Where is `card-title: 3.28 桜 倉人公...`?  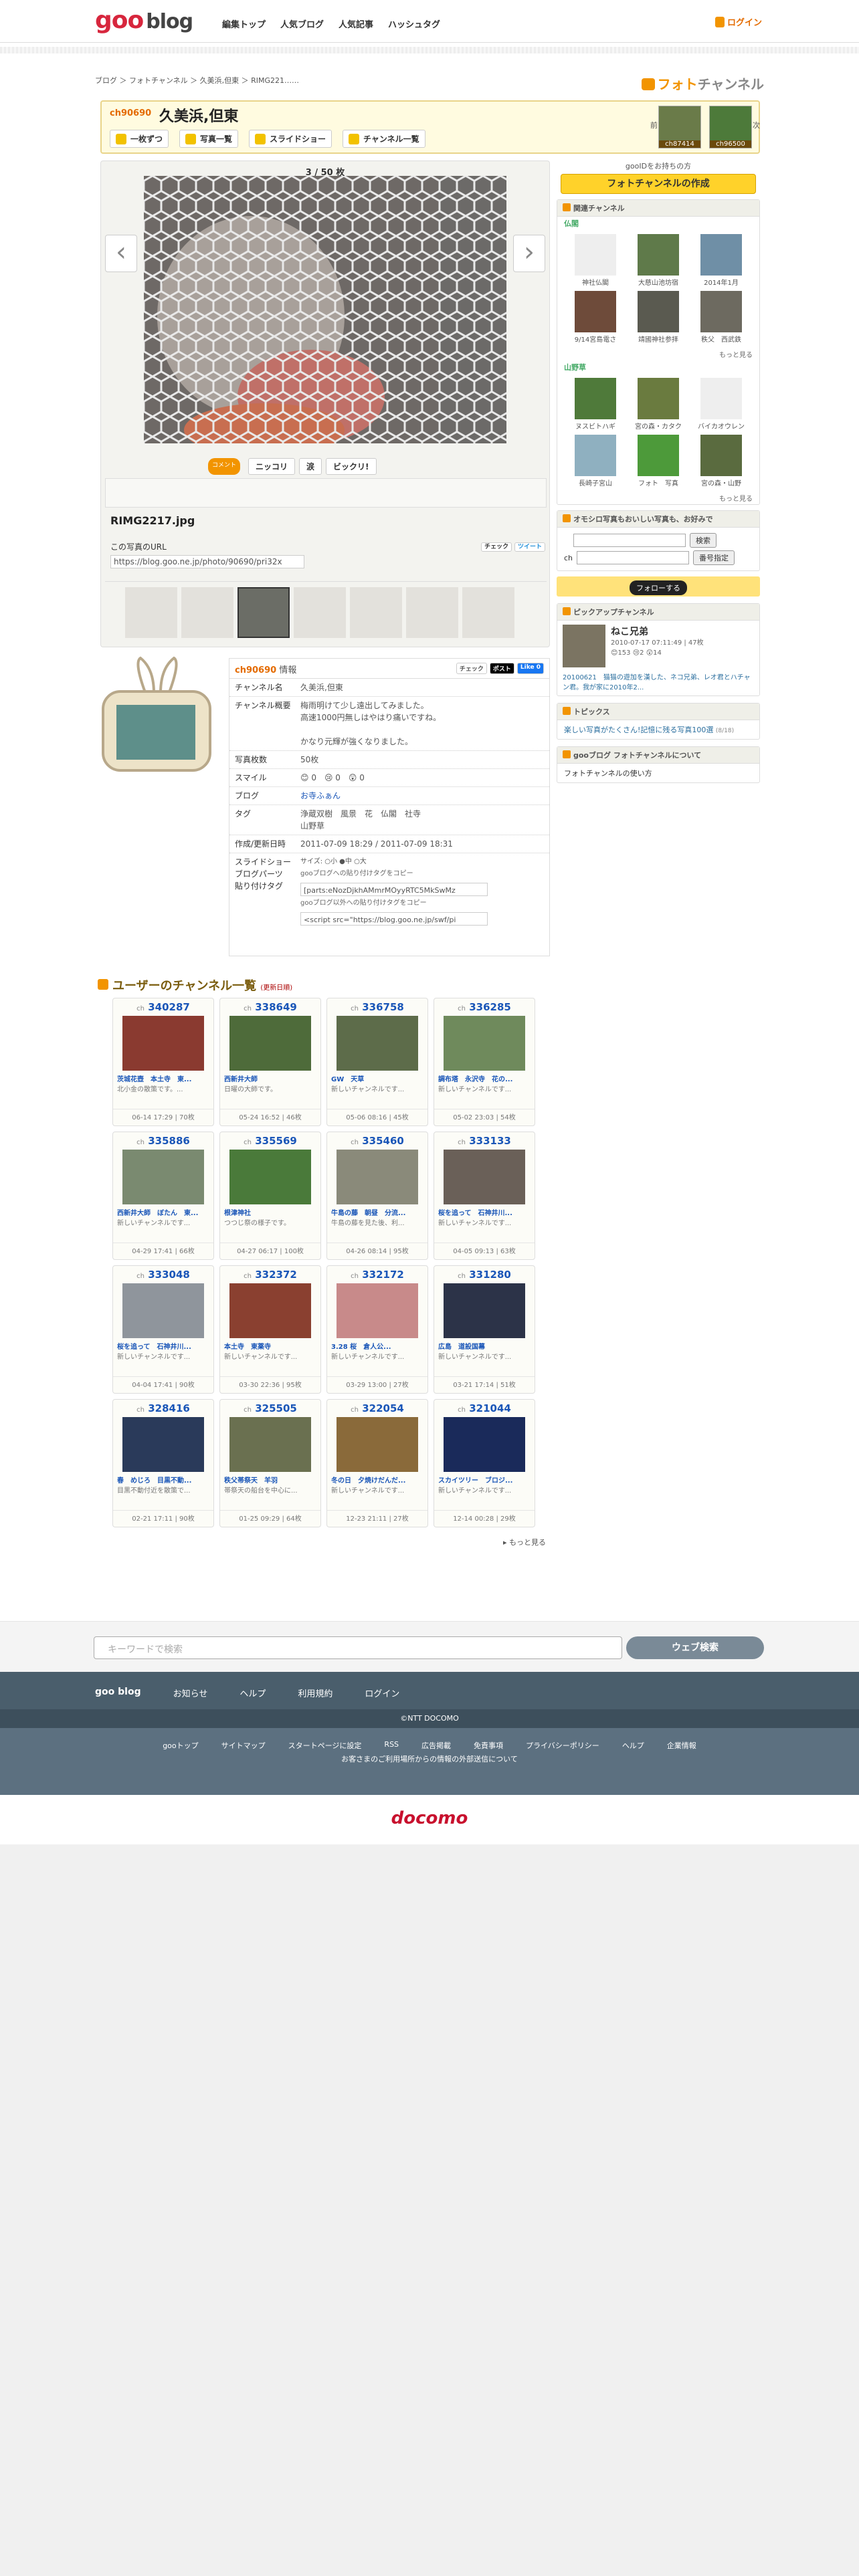 card-title: 3.28 桜 倉人公... is located at coordinates (377, 1346).